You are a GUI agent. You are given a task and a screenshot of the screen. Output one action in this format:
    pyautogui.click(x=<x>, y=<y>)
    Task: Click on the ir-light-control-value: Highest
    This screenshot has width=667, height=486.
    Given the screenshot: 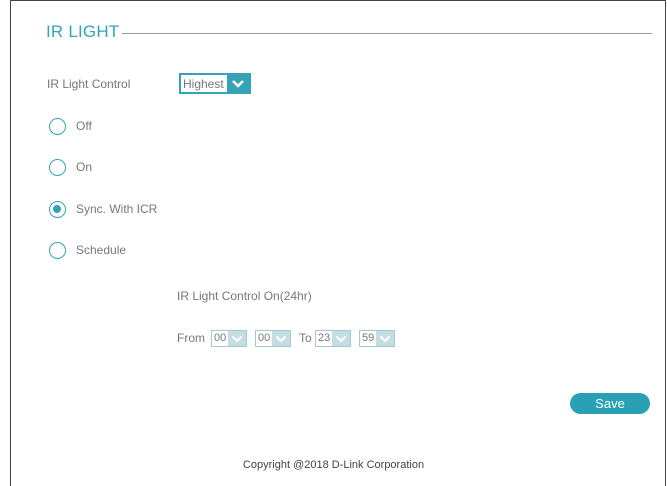 What is the action you would take?
    pyautogui.click(x=203, y=84)
    